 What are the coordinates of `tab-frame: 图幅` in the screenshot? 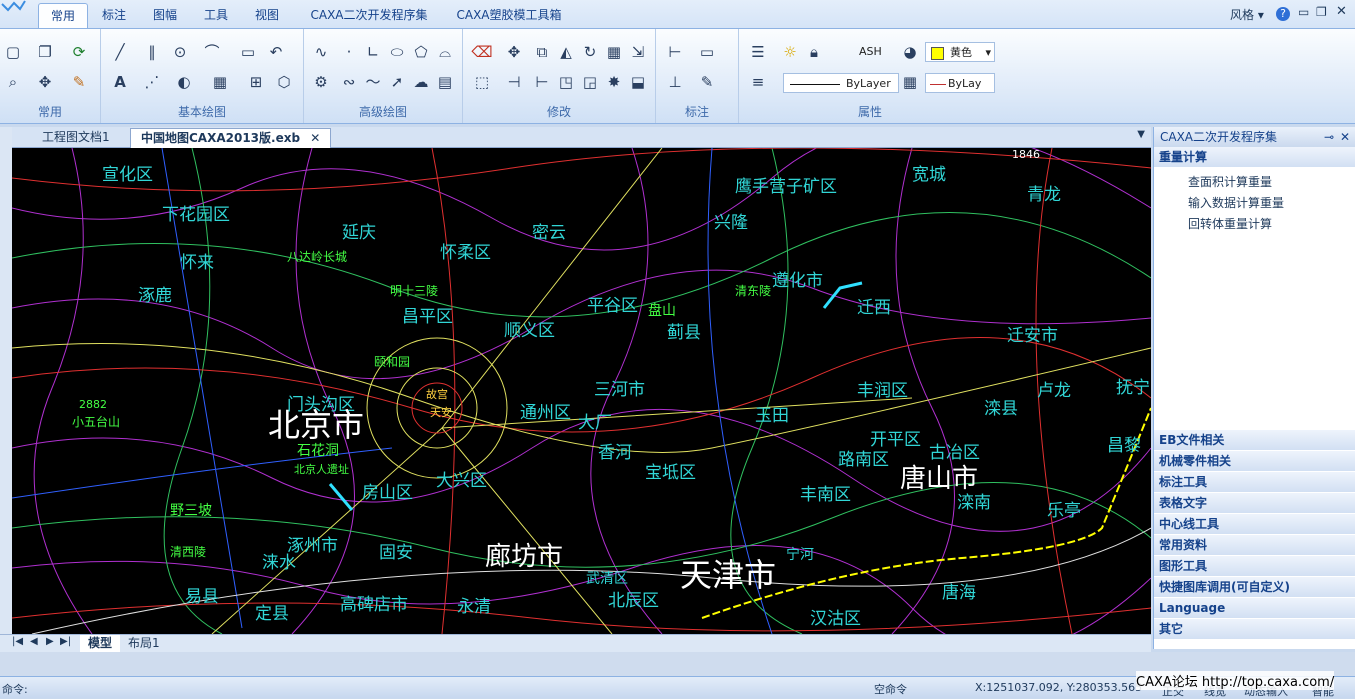 It's located at (165, 15).